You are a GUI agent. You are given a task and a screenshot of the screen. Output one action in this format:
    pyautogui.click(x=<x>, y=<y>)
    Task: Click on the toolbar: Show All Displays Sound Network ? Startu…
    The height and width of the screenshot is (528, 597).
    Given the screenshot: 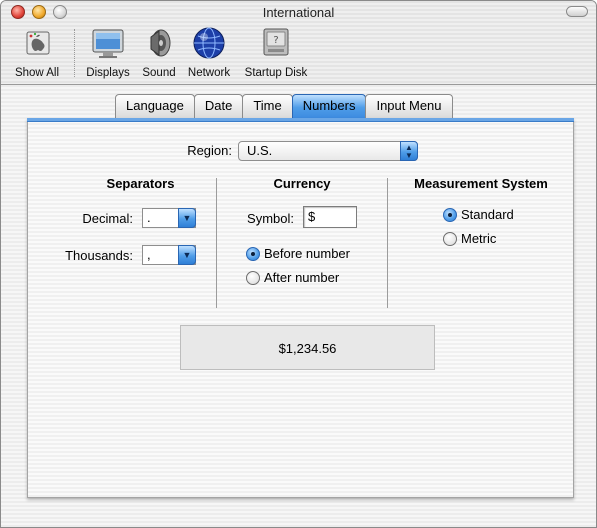 What is the action you would take?
    pyautogui.click(x=298, y=53)
    